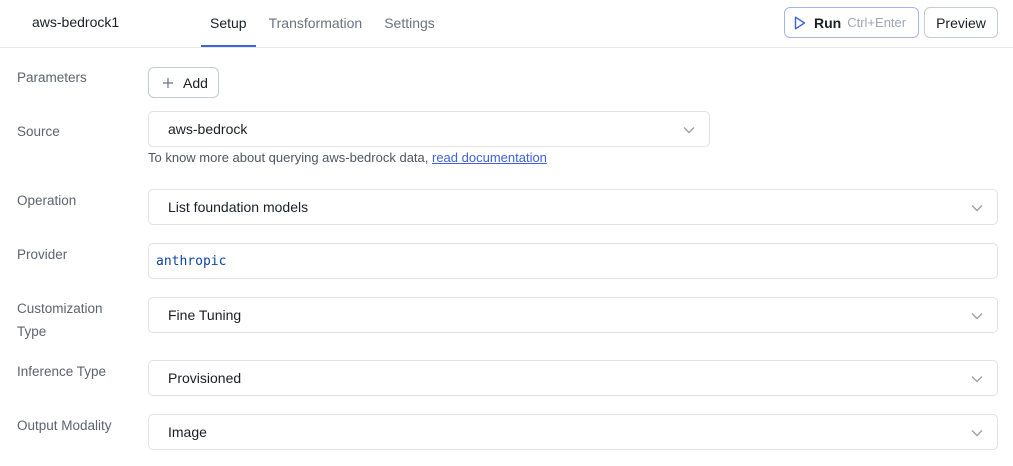  I want to click on operation-label: Operation, so click(47, 200).